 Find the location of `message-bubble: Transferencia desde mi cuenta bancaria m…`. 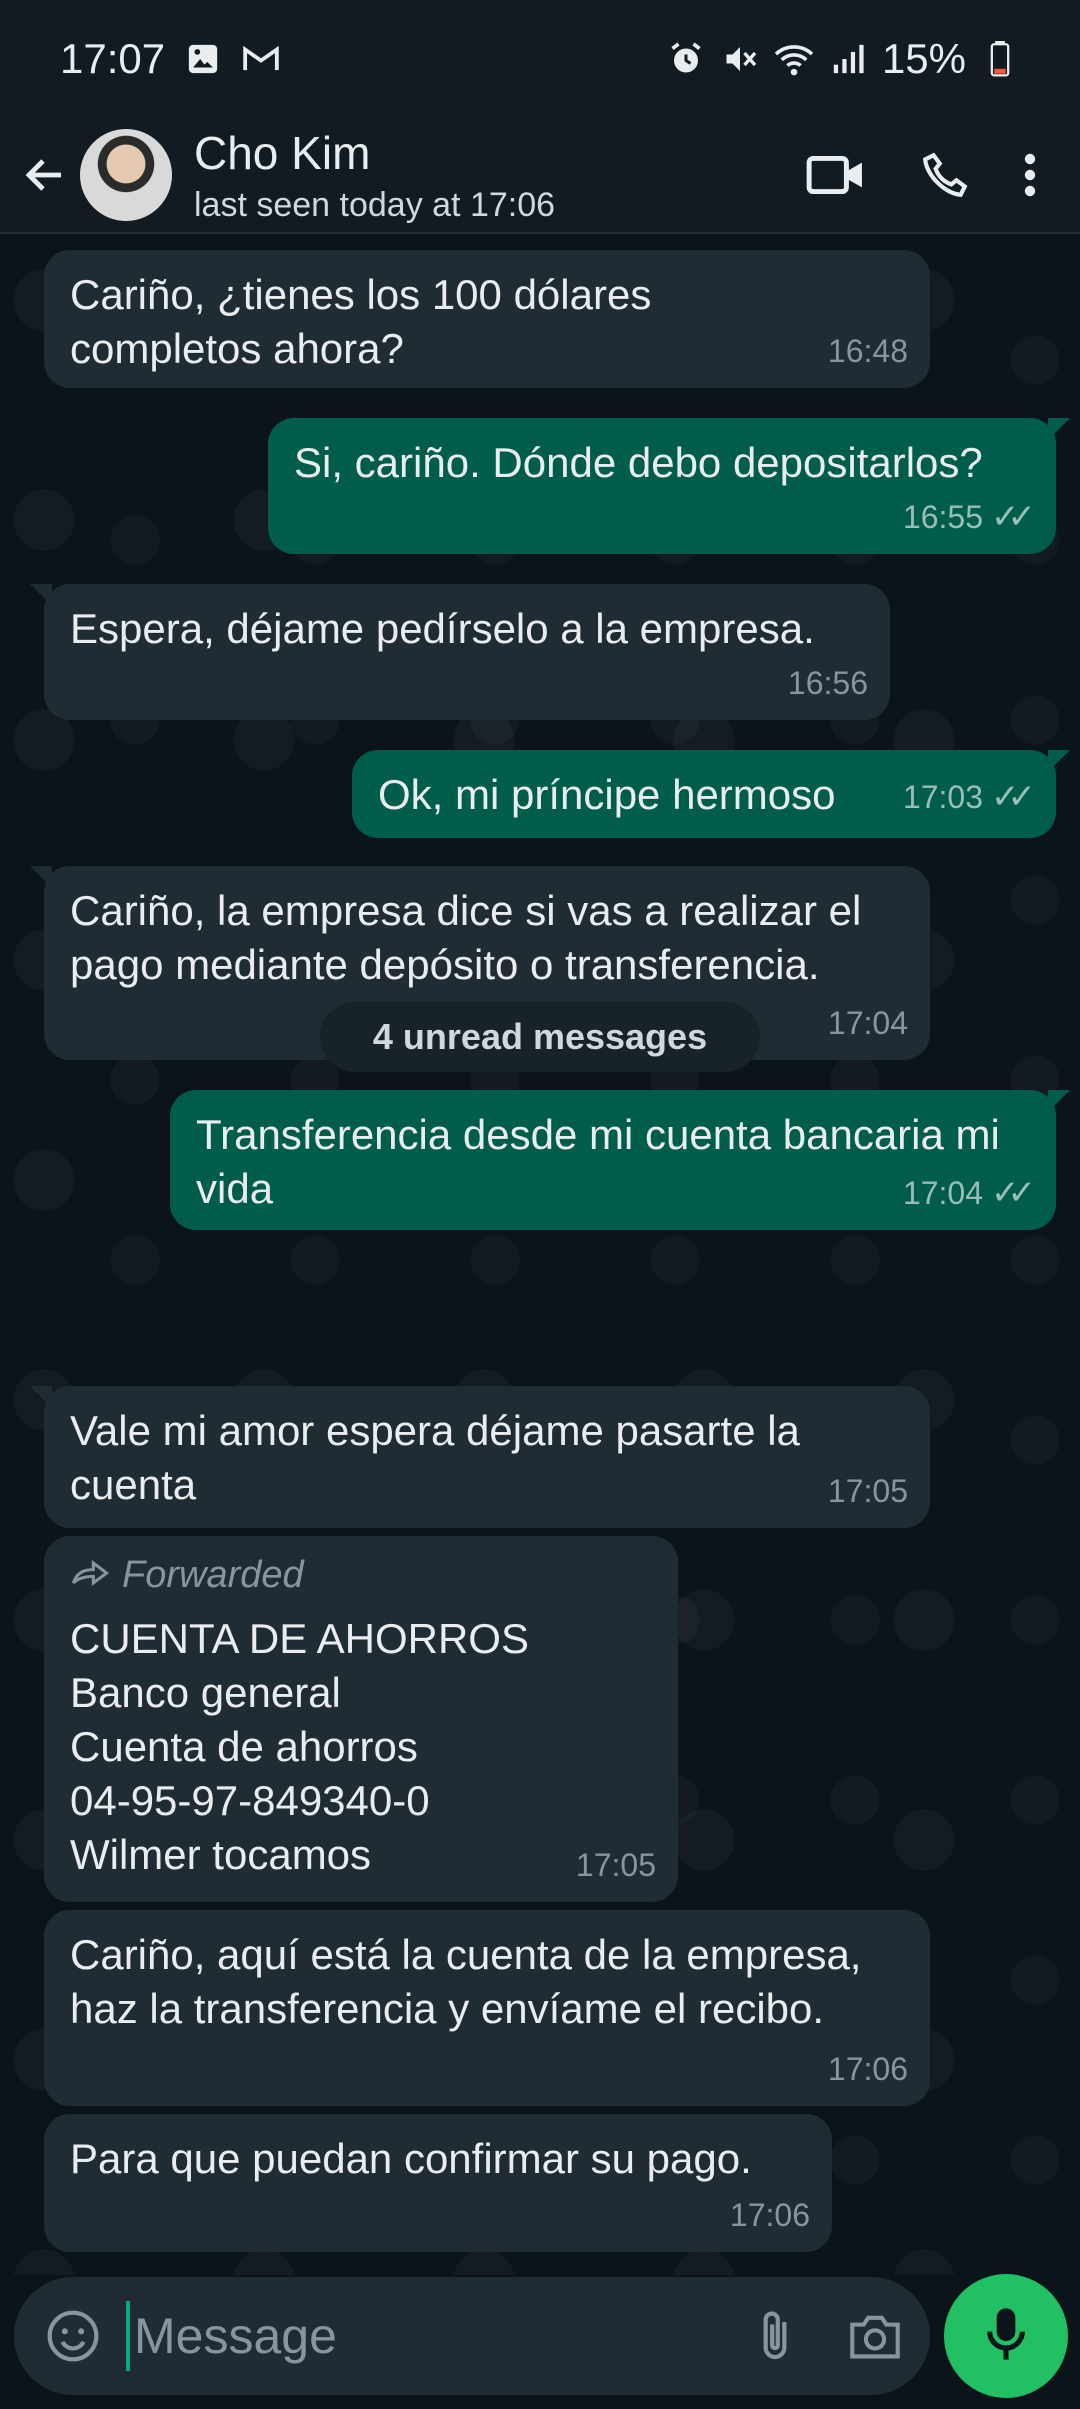

message-bubble: Transferencia desde mi cuenta bancaria m… is located at coordinates (620, 1160).